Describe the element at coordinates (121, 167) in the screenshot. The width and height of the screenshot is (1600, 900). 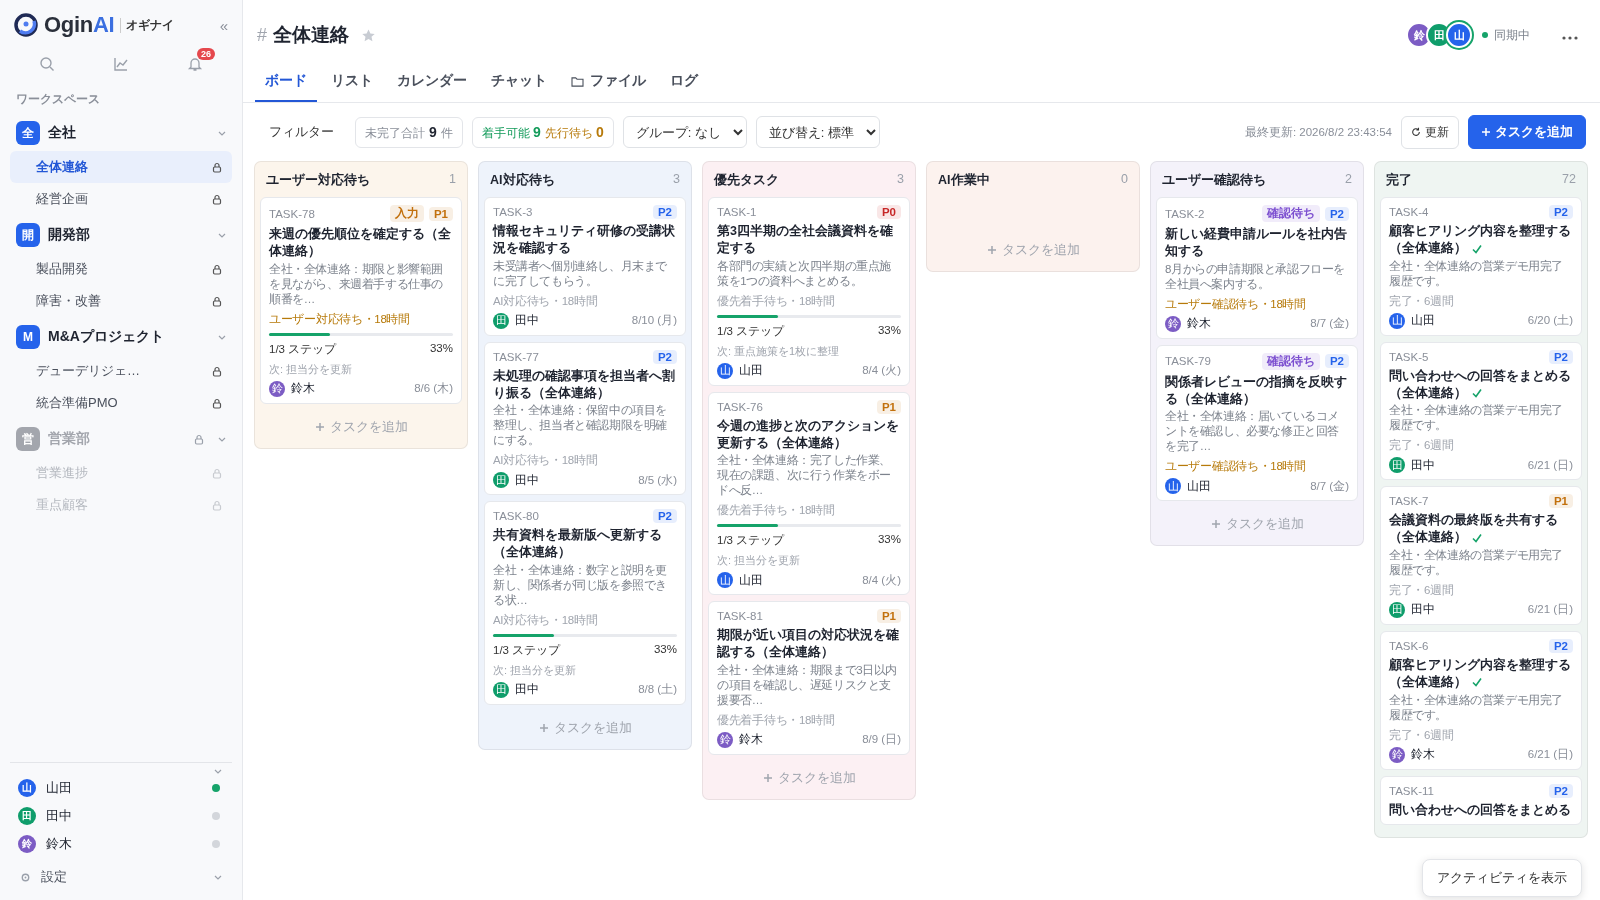
I see `channel-item: 全体連絡` at that location.